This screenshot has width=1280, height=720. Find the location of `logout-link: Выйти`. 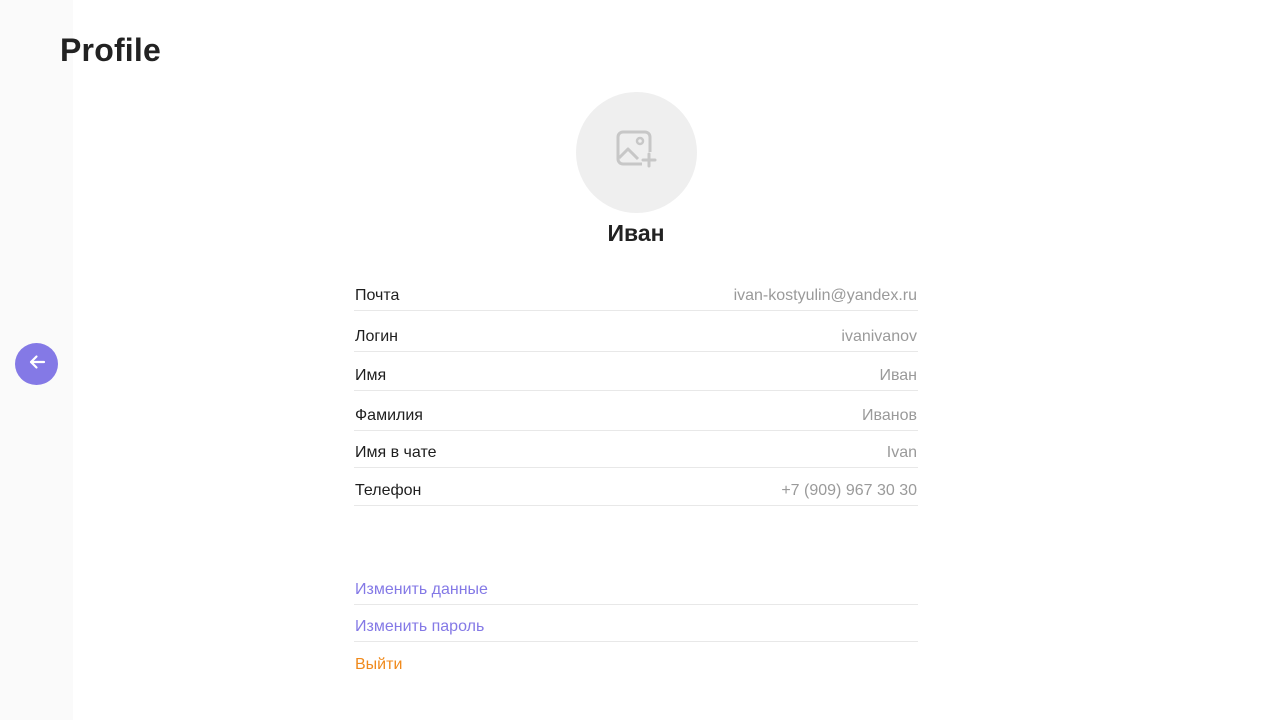

logout-link: Выйти is located at coordinates (378, 665).